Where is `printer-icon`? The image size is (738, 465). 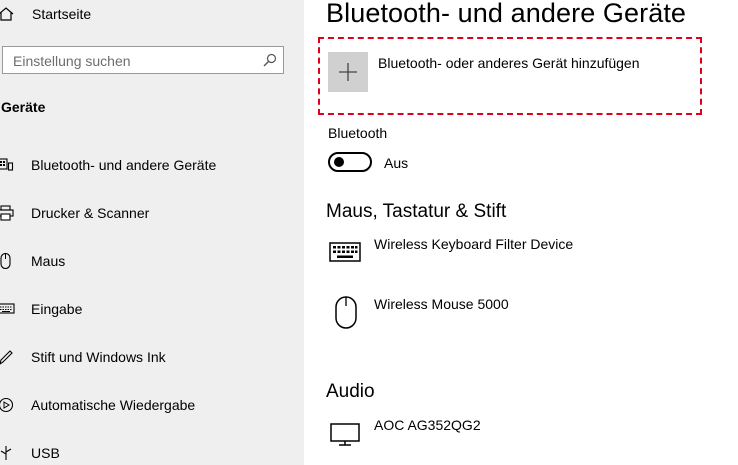
printer-icon is located at coordinates (7, 213).